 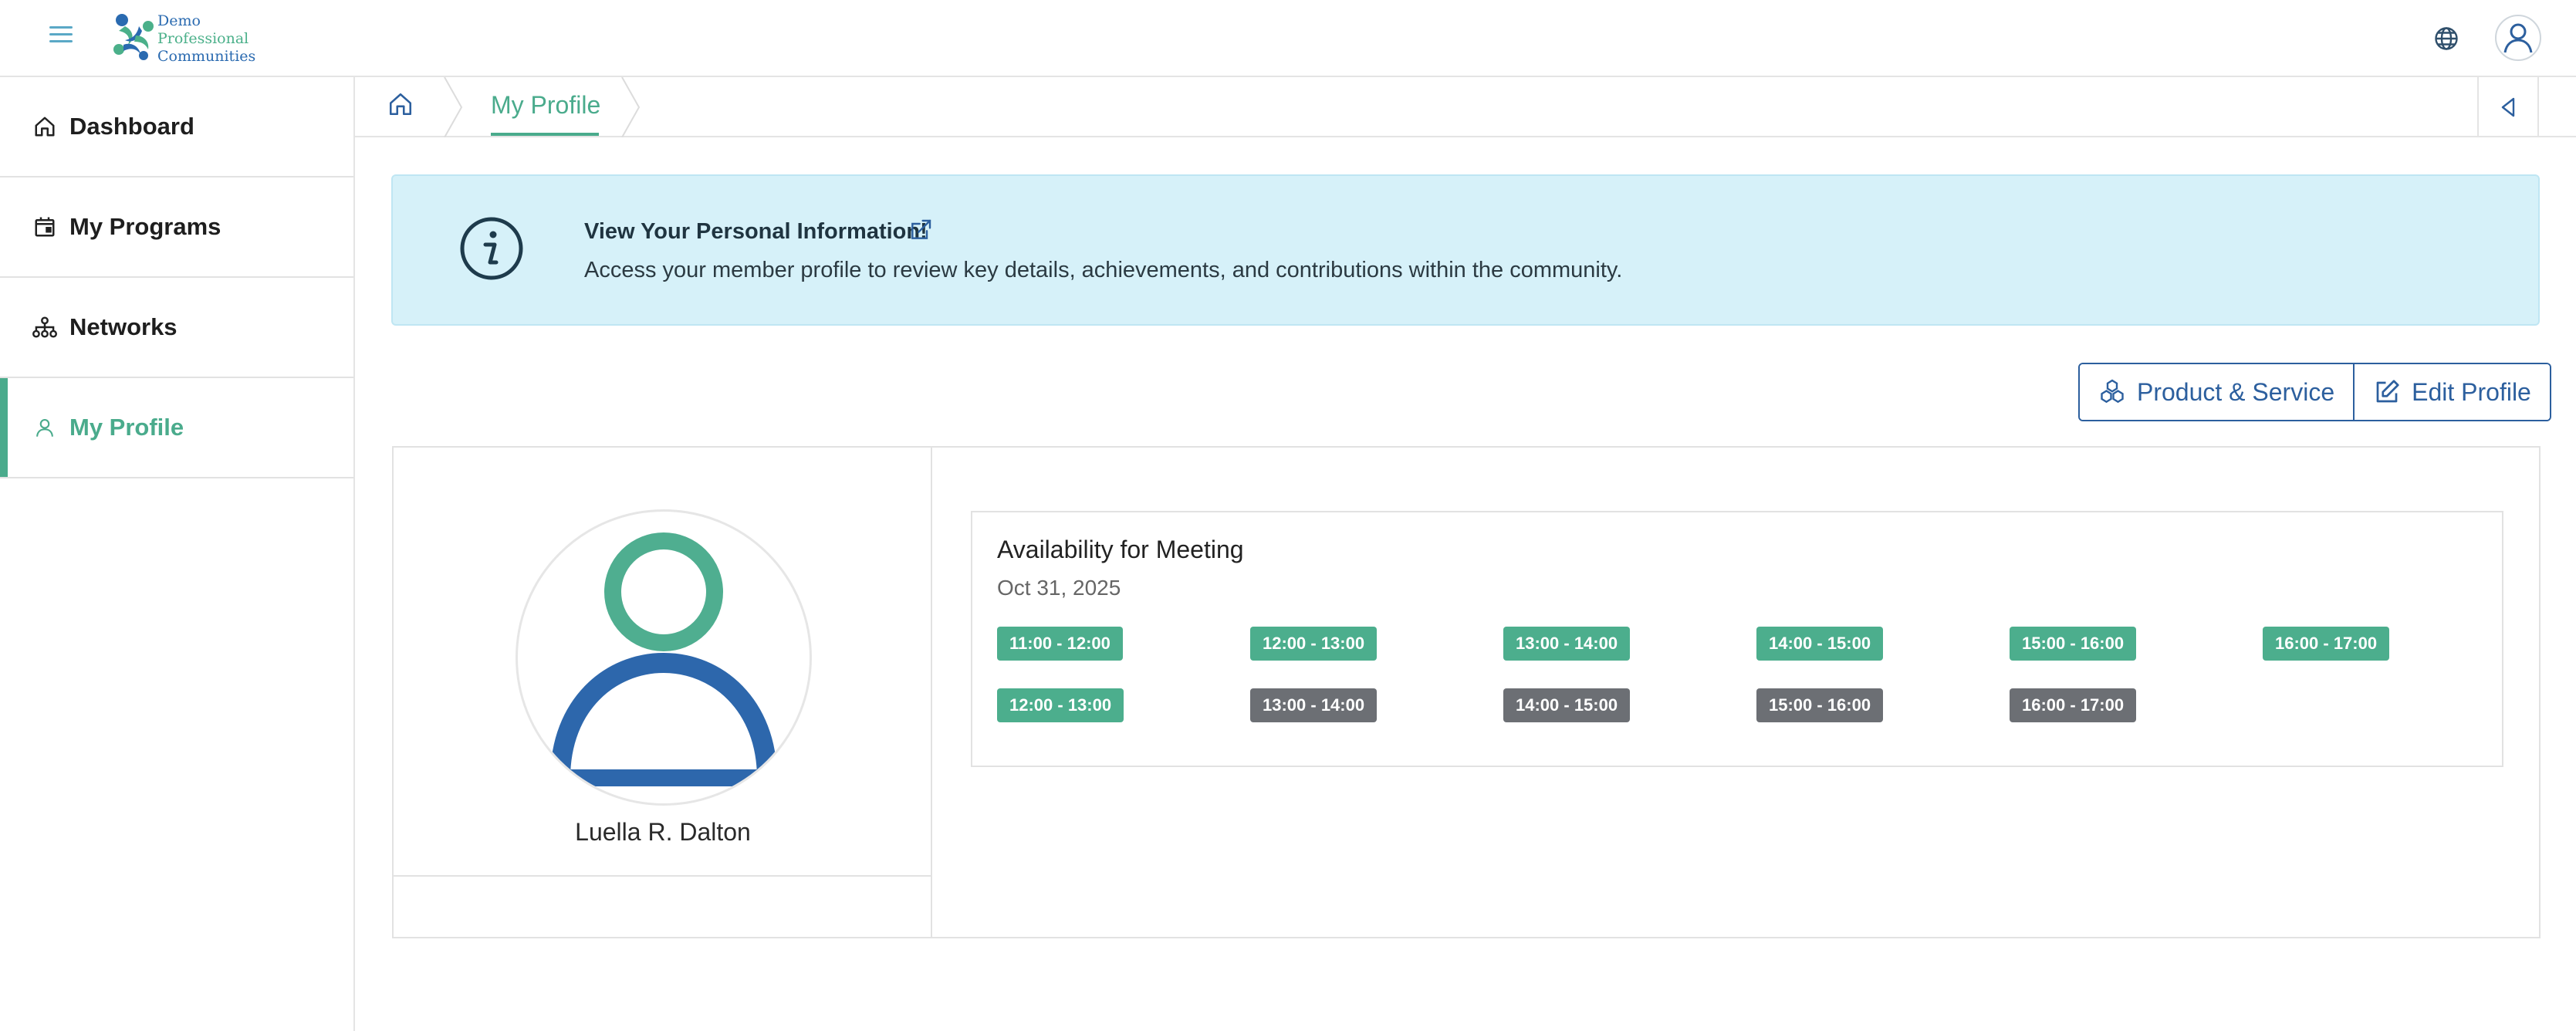 I want to click on logo-line: Professional, so click(x=203, y=38).